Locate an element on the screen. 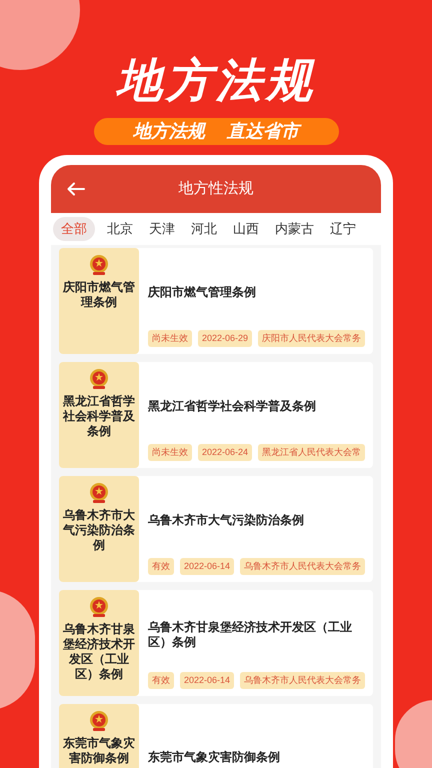 Image resolution: width=432 pixels, height=768 pixels. back-arrow-icon is located at coordinates (76, 189).